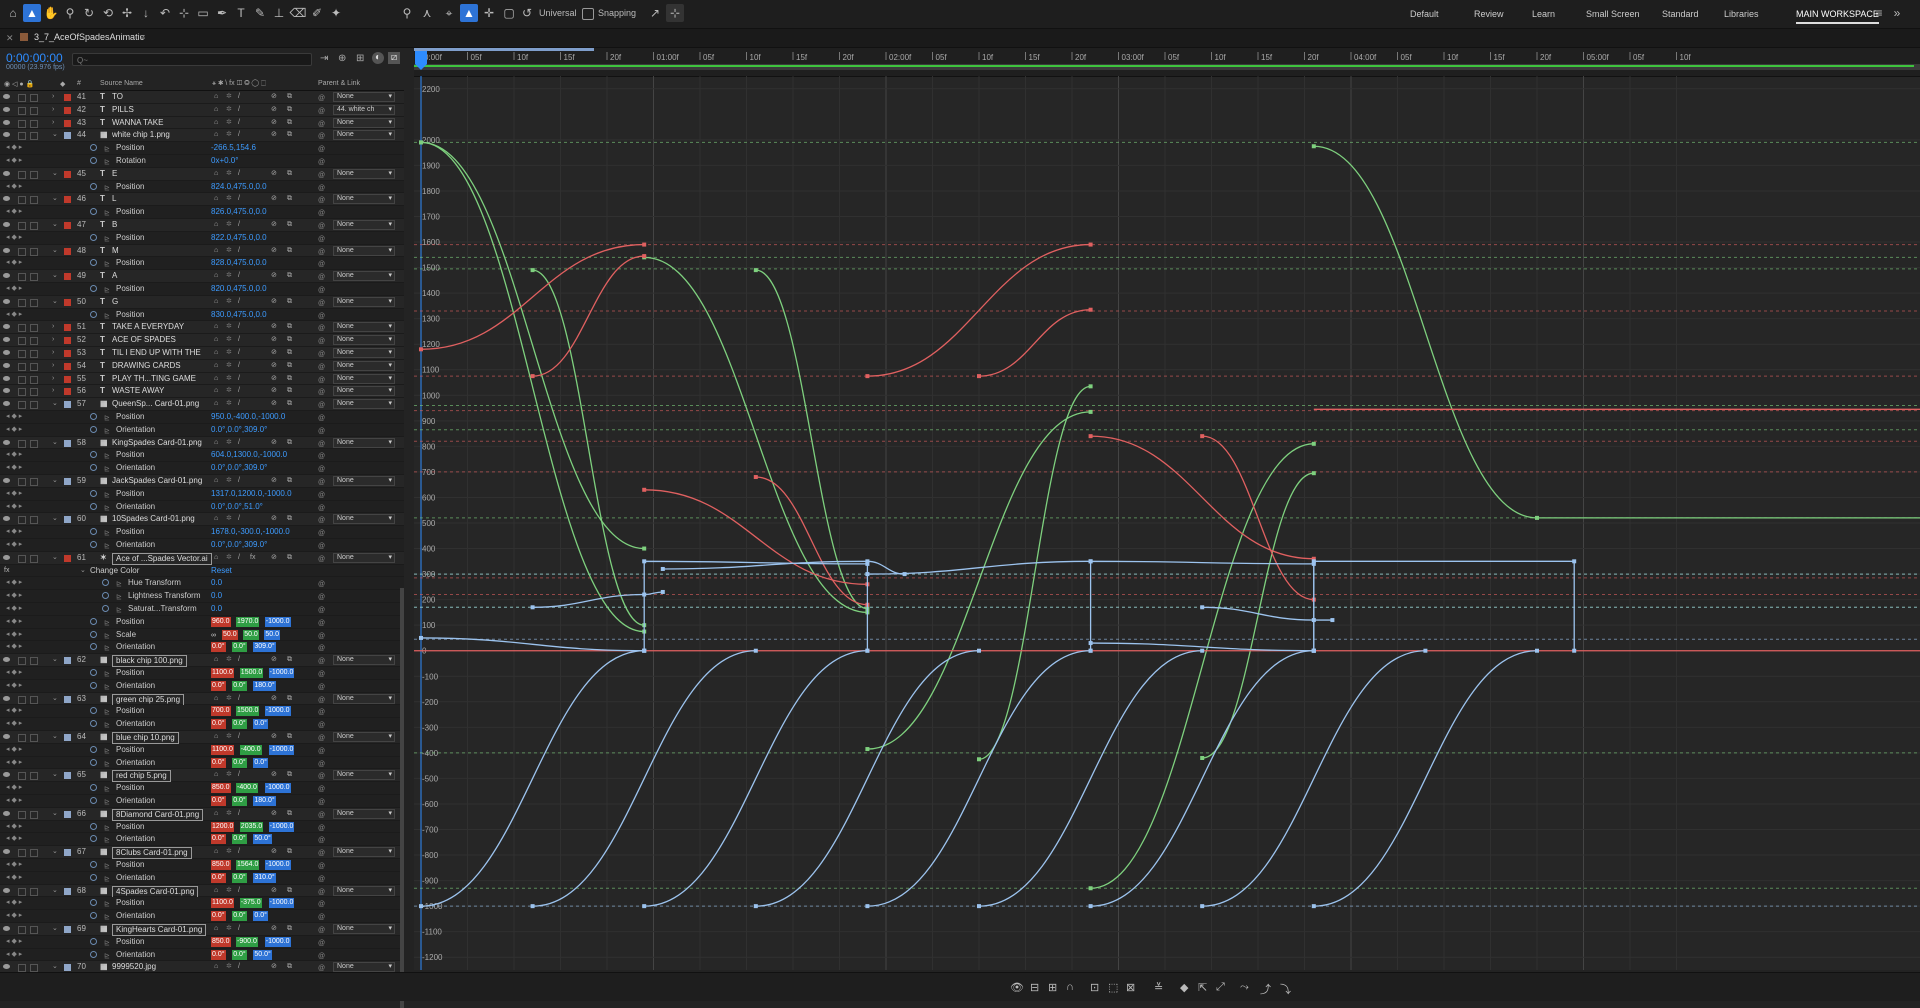 The width and height of the screenshot is (1920, 1008). I want to click on draft-3d-icon: ⊕, so click(342, 58).